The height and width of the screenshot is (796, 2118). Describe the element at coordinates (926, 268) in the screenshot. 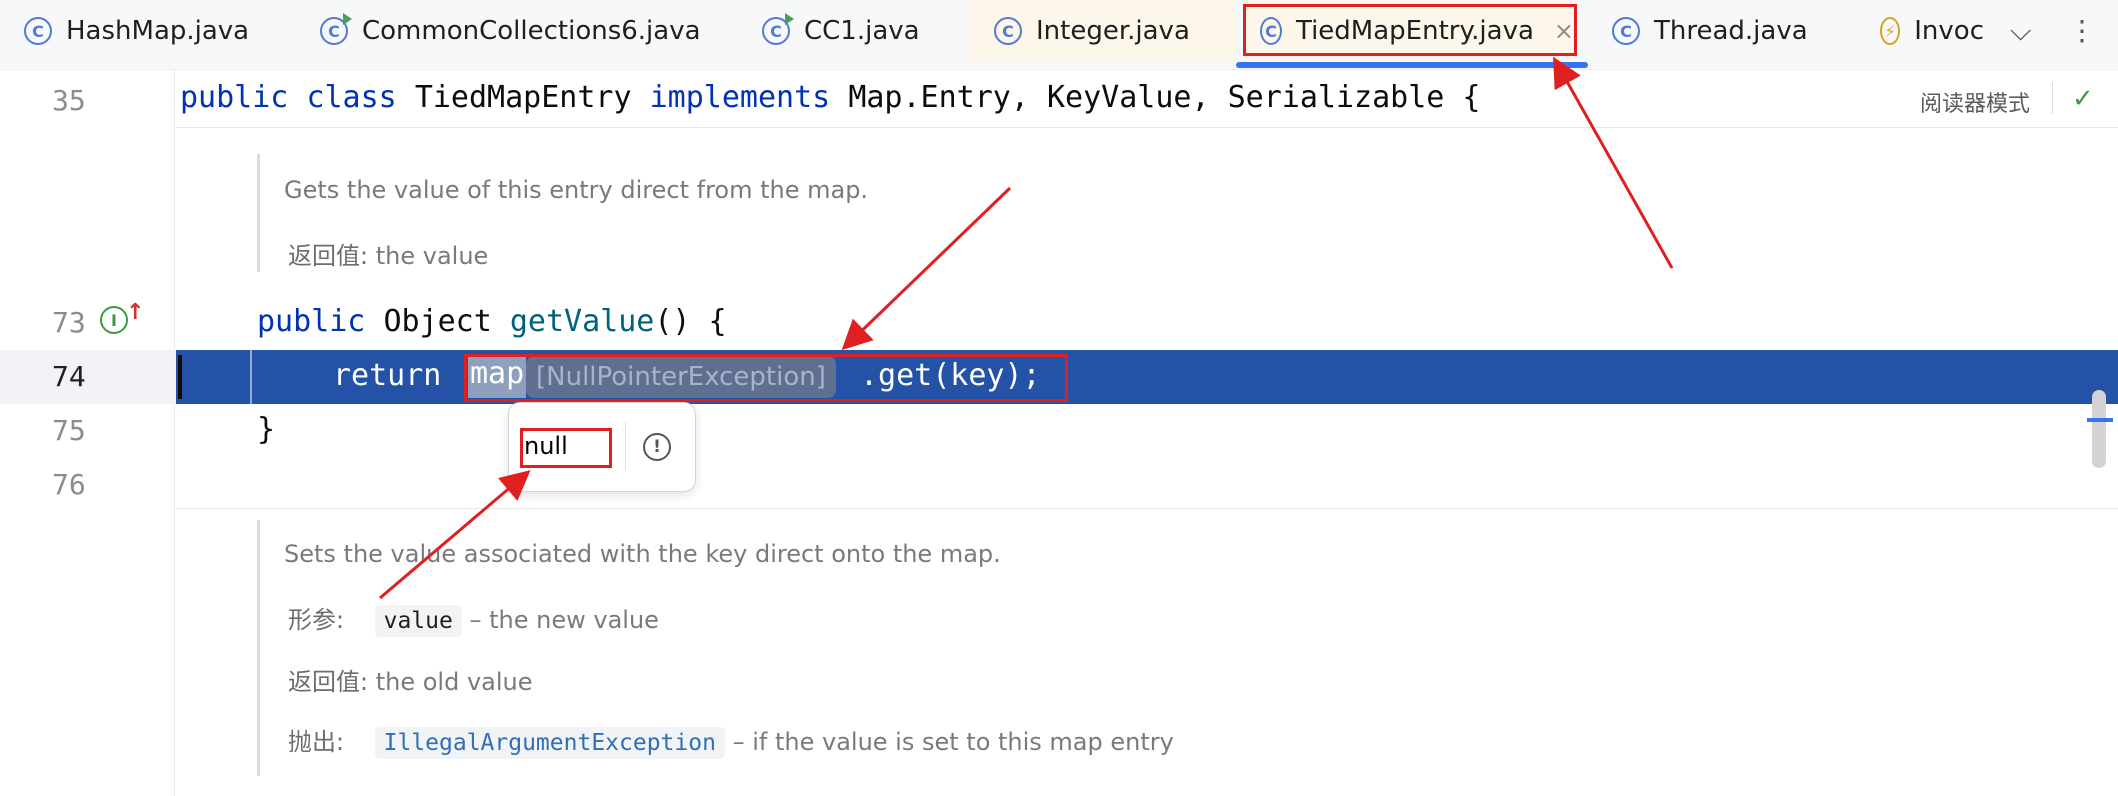

I see `arrow-to-code` at that location.